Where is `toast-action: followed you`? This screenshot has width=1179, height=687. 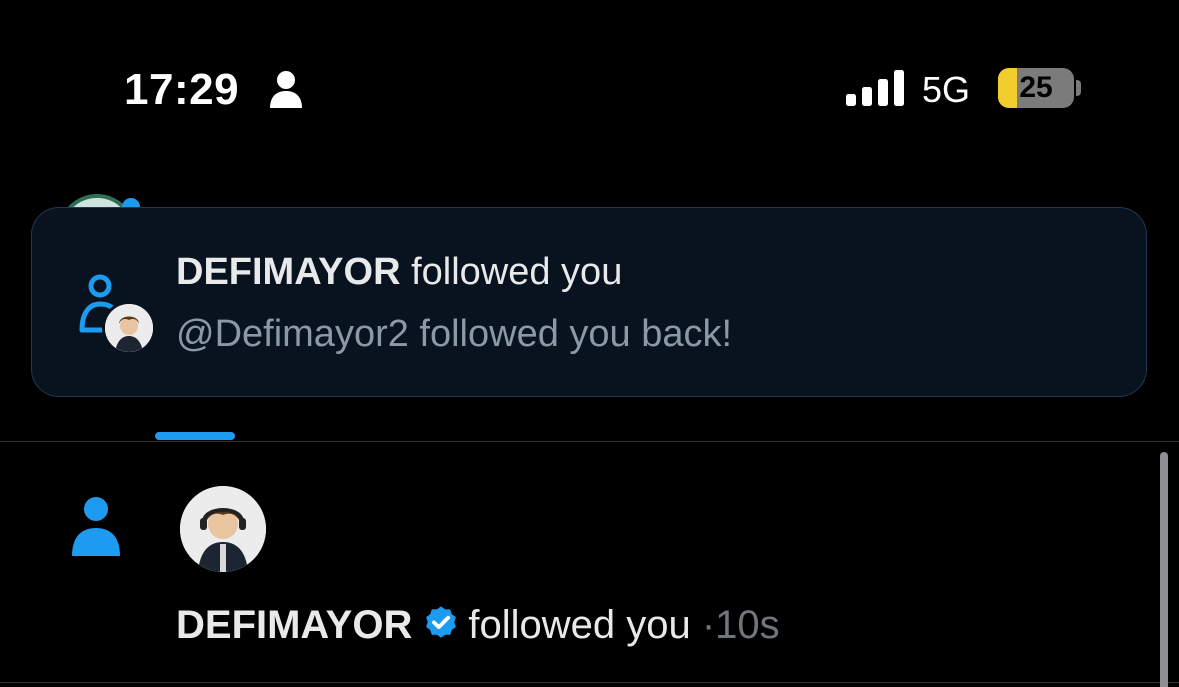
toast-action: followed you is located at coordinates (517, 272).